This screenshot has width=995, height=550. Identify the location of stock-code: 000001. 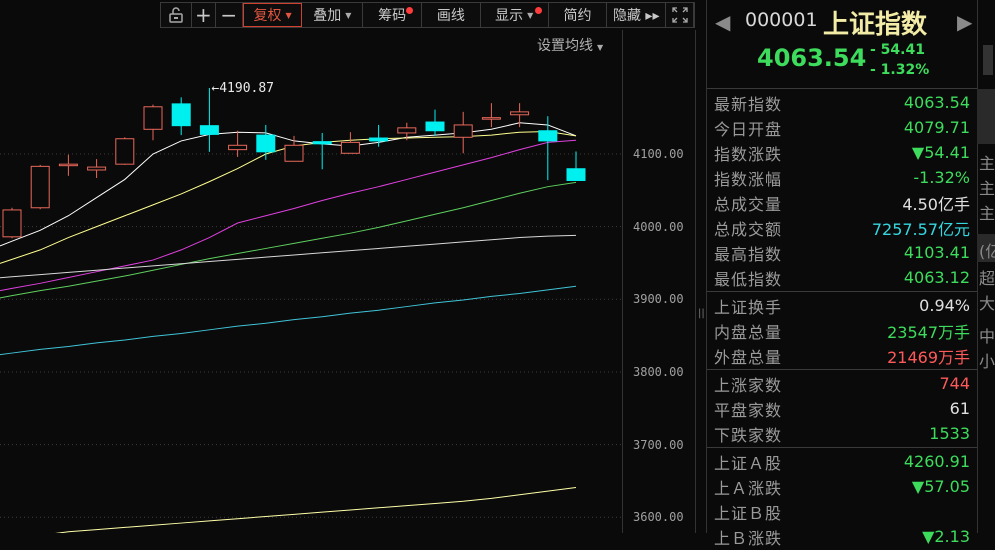
(781, 20).